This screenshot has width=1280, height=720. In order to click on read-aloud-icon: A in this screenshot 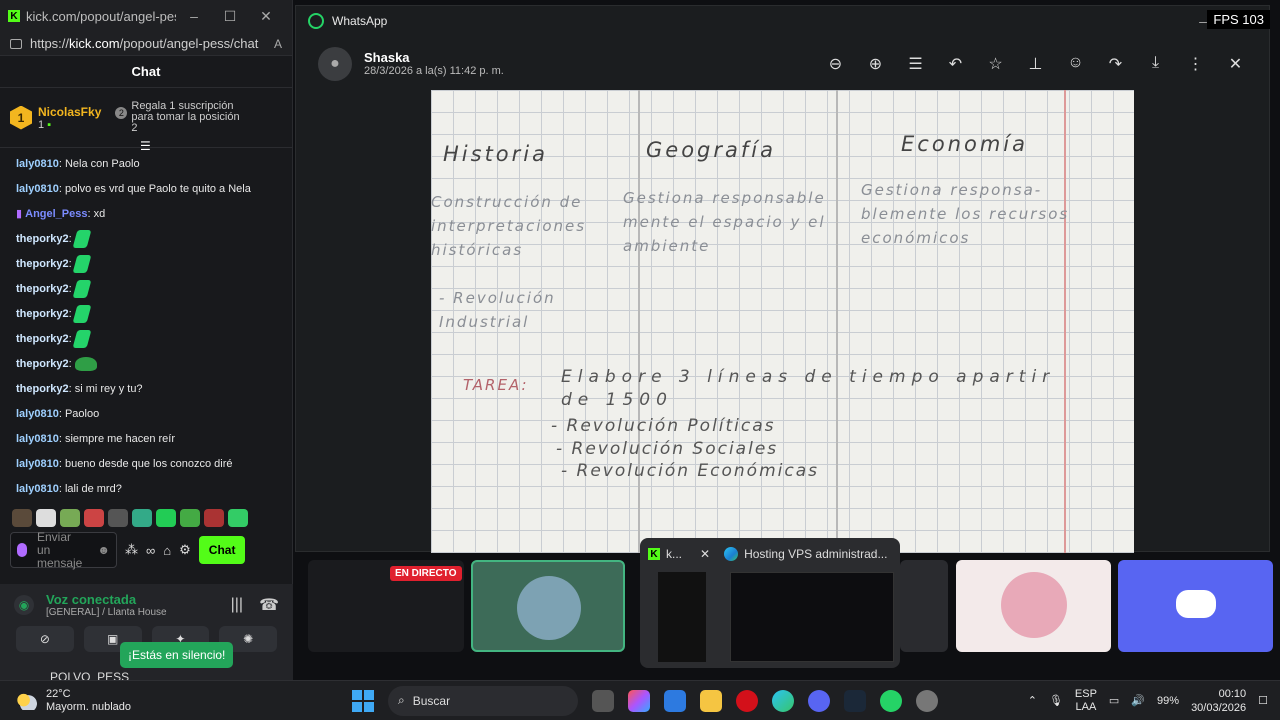, I will do `click(278, 44)`.